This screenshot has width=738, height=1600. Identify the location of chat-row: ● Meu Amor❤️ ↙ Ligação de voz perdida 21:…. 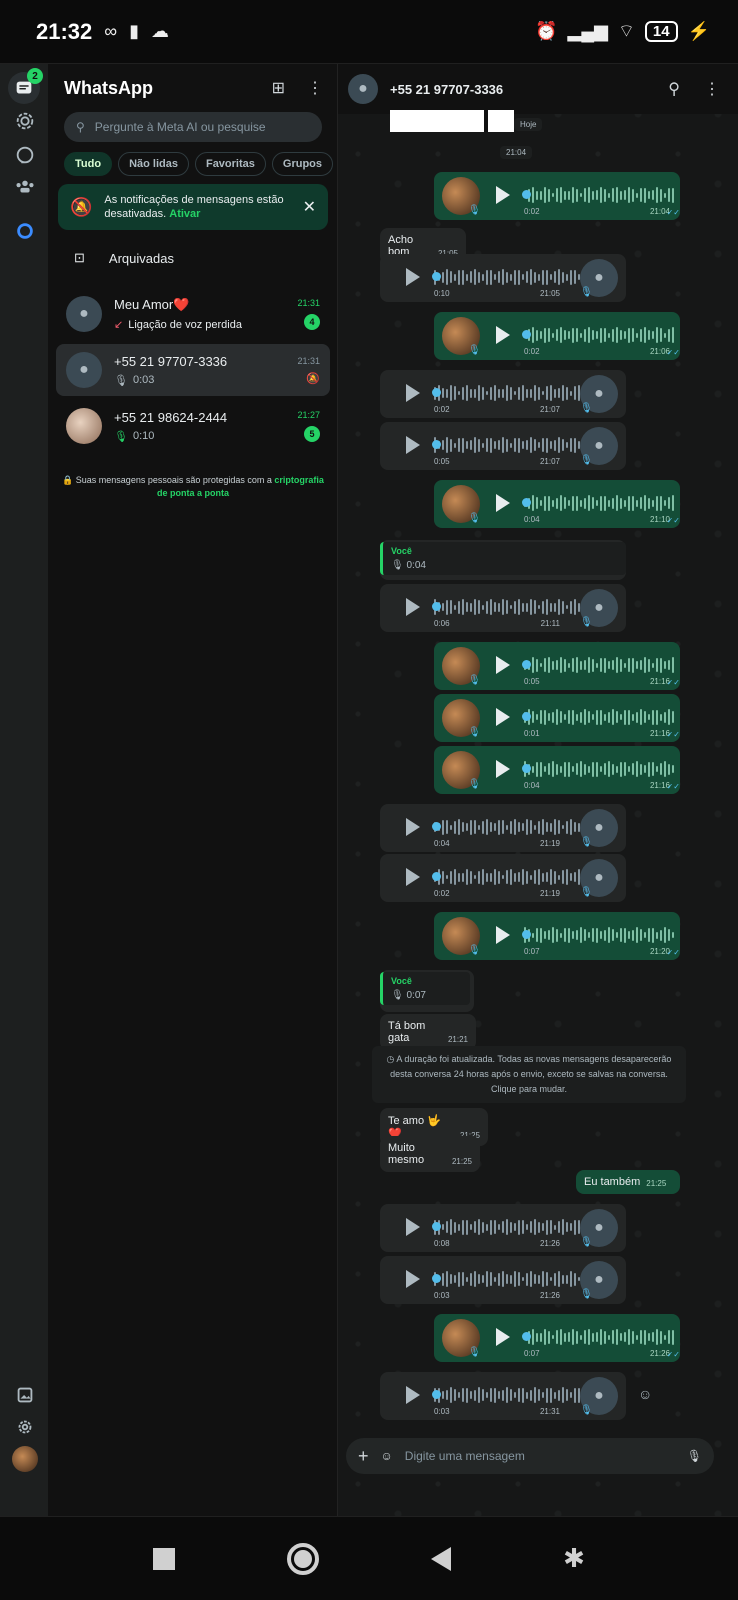
(193, 314).